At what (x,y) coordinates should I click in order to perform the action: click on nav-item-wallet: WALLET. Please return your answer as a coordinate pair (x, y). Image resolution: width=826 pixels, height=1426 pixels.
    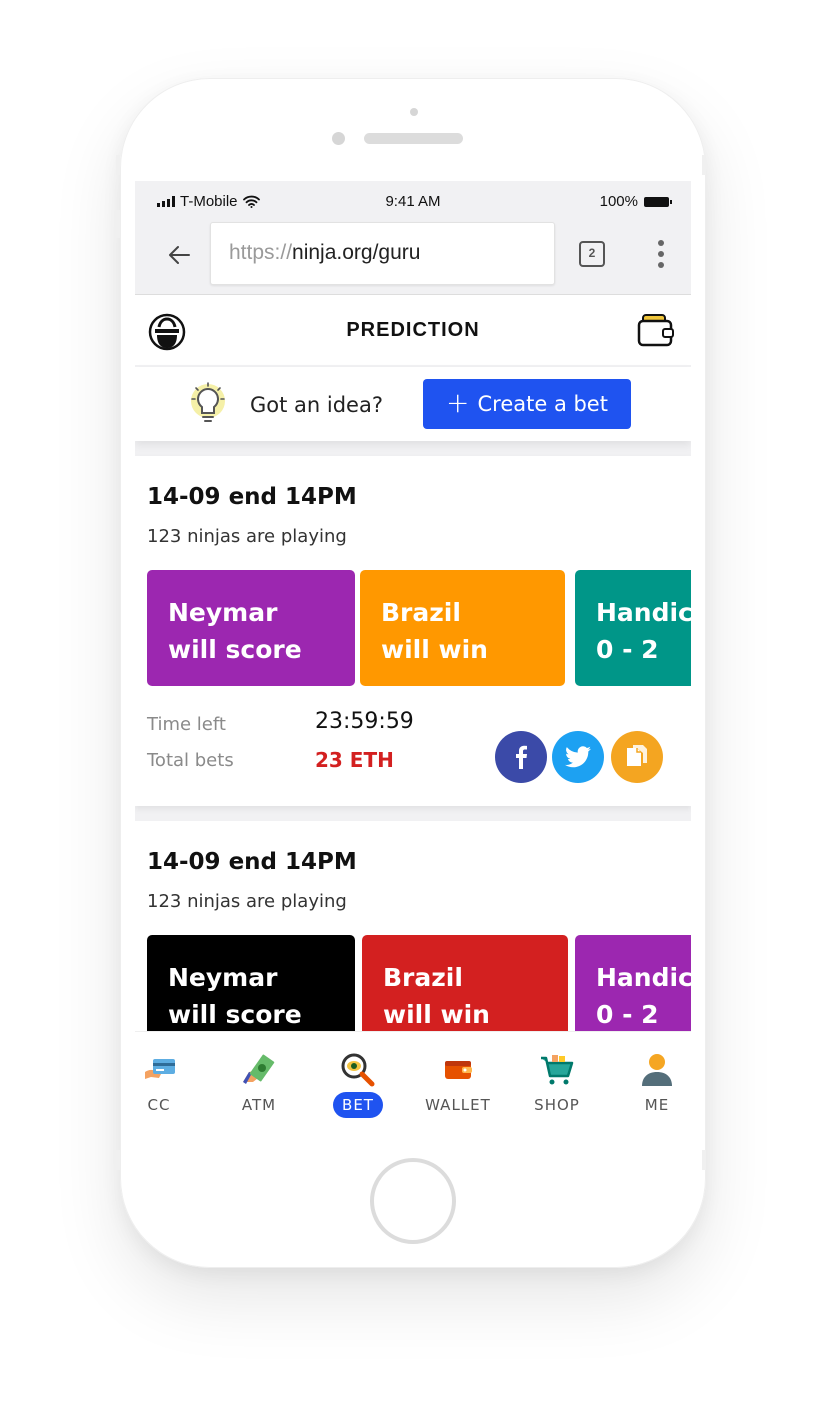
    Looking at the image, I should click on (458, 1082).